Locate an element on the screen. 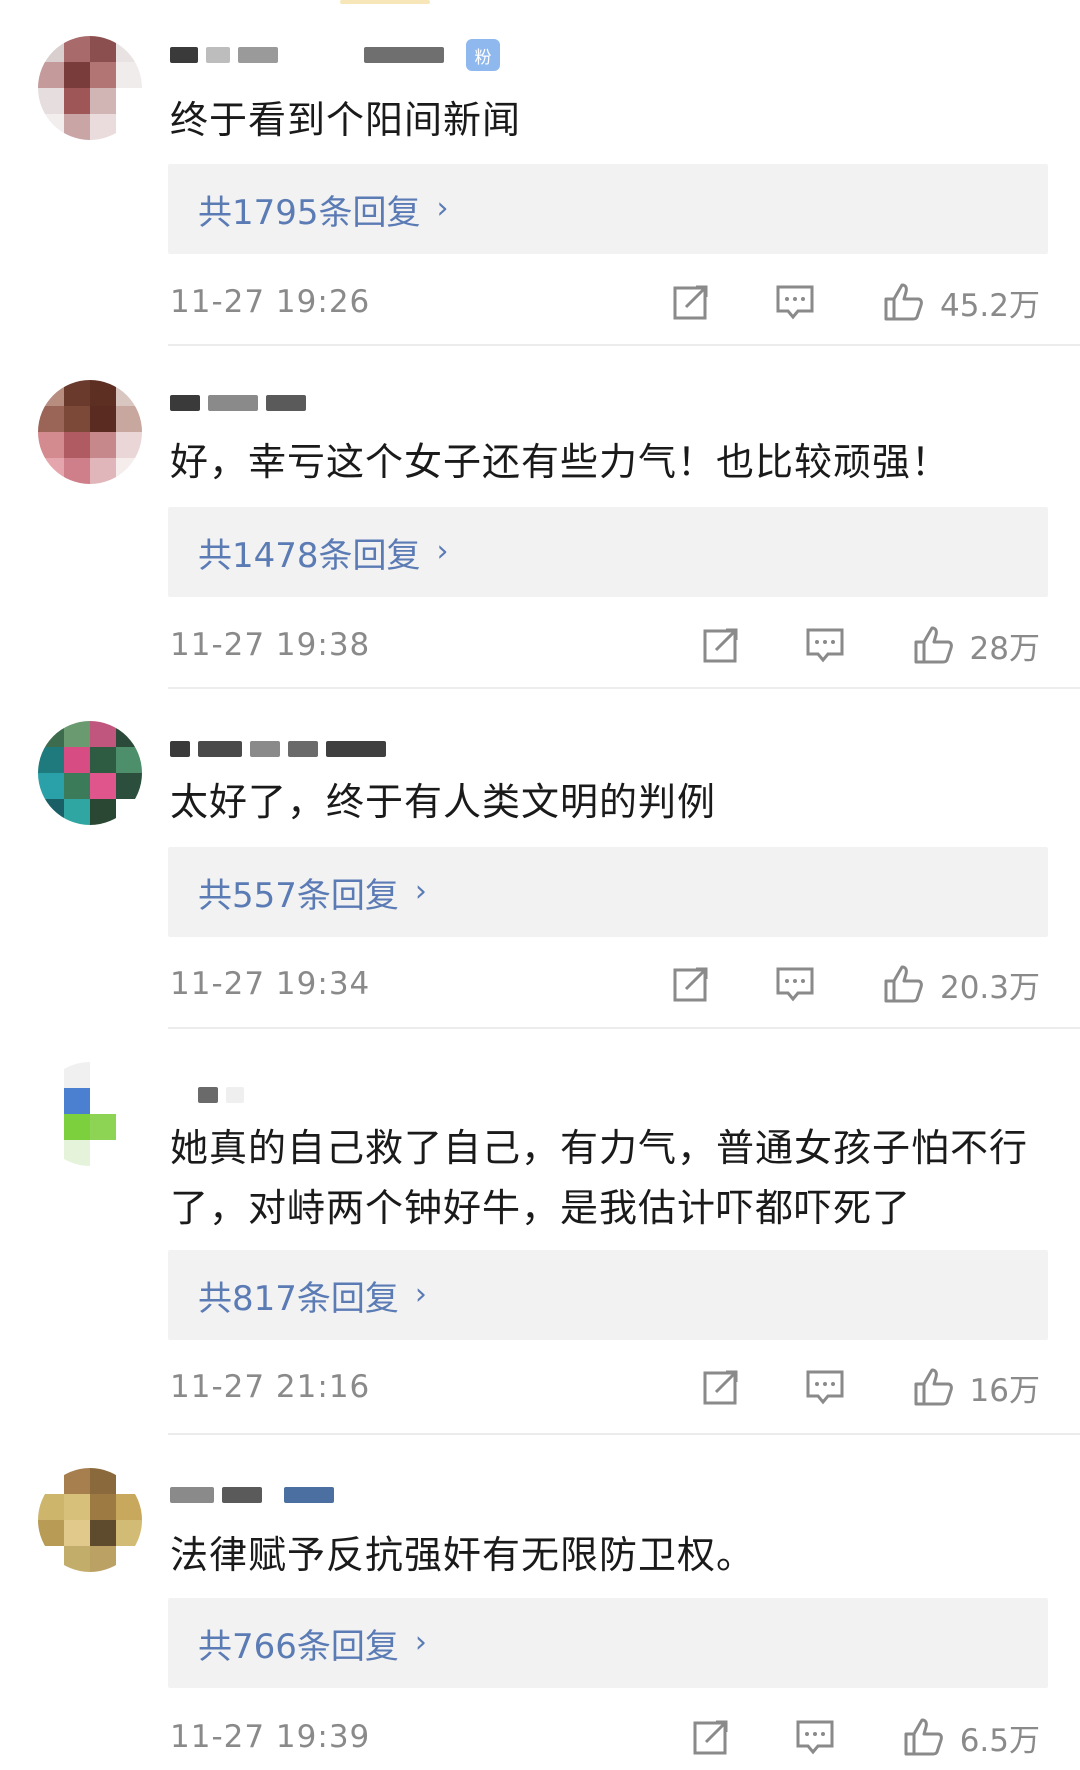 This screenshot has height=1770, width=1080. comment-time: 11-27 19:38 is located at coordinates (270, 645).